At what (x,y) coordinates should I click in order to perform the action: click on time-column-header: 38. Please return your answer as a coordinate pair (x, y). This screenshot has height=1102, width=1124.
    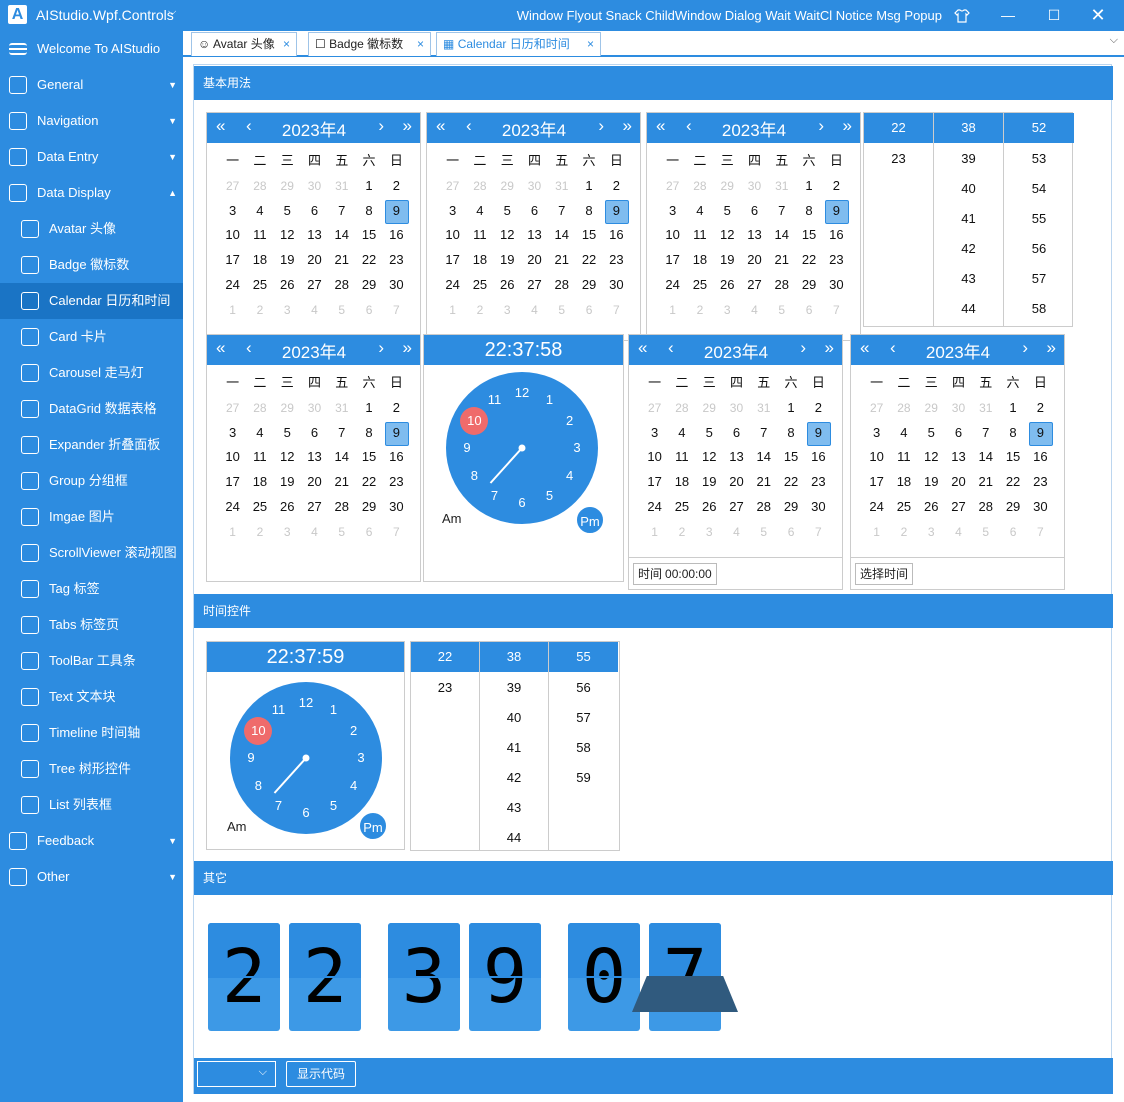
    Looking at the image, I should click on (968, 128).